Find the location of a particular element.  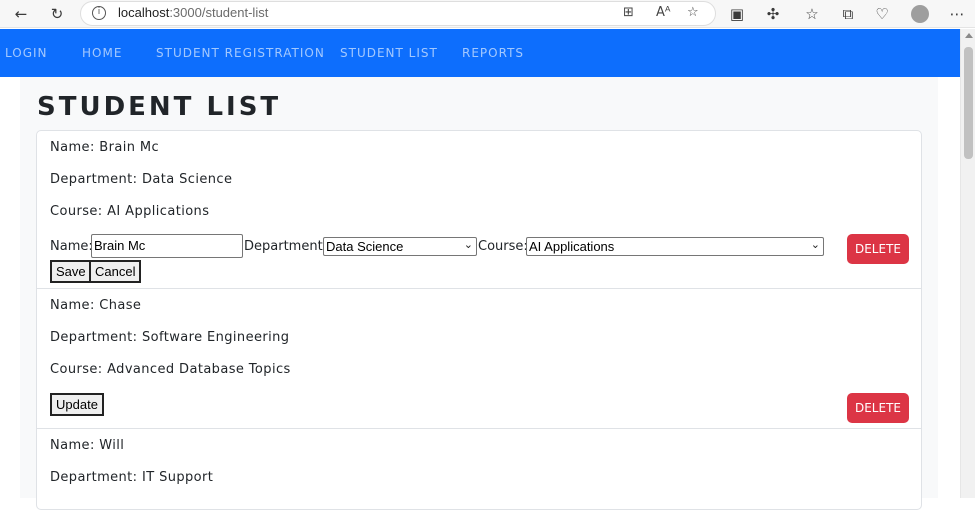

refresh-icon: ↻ is located at coordinates (57, 14).